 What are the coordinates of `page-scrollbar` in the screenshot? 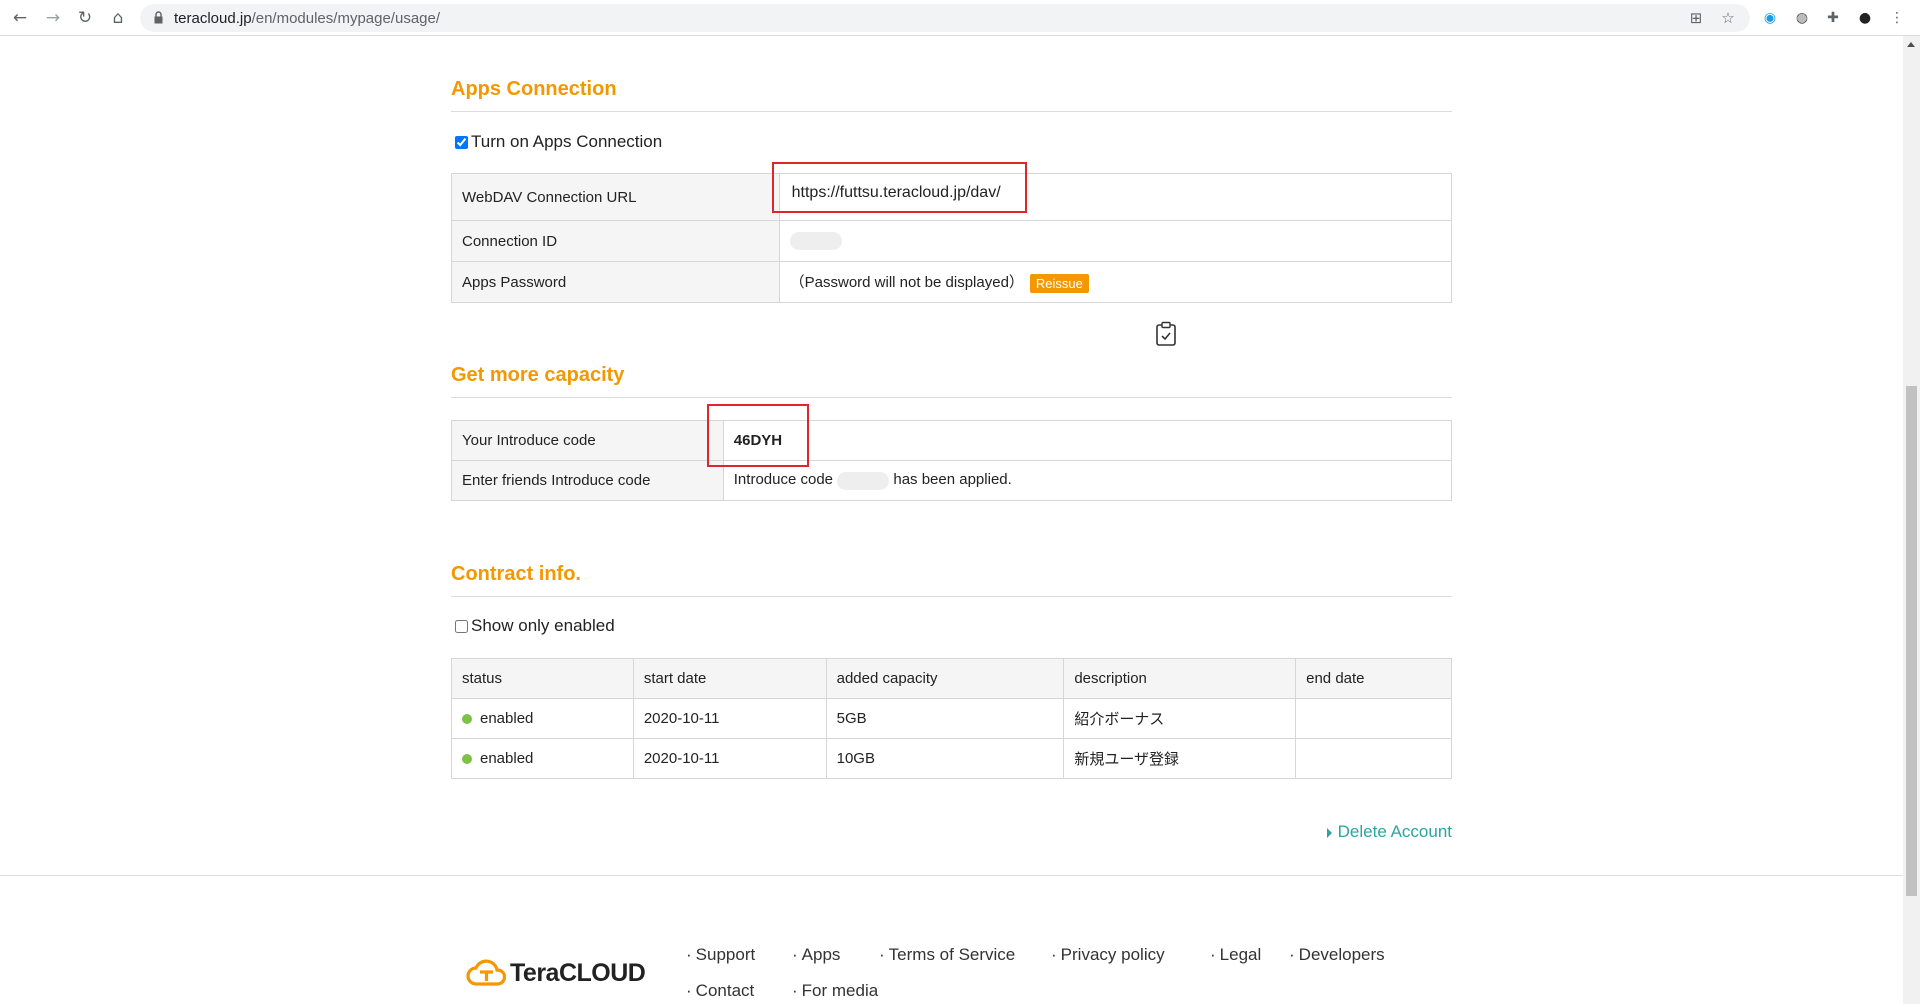 It's located at (1911, 520).